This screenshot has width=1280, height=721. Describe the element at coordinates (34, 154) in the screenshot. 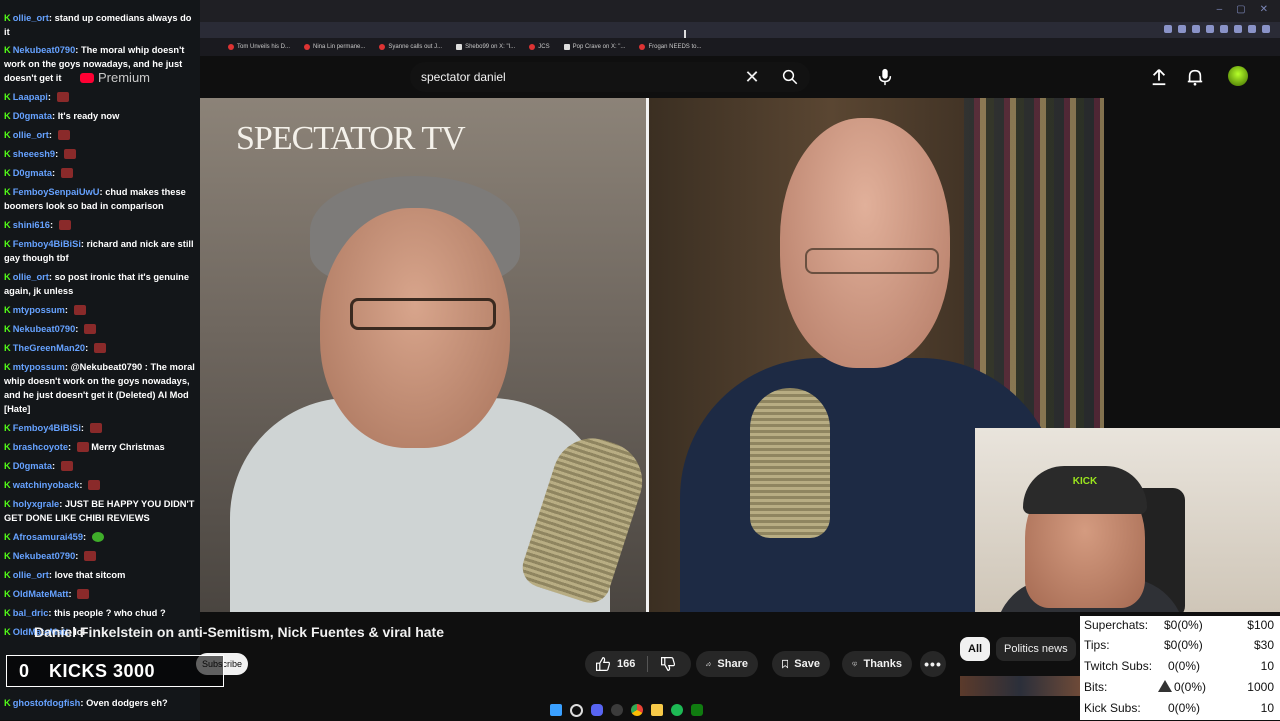

I see `chat-username: sheeesh9` at that location.